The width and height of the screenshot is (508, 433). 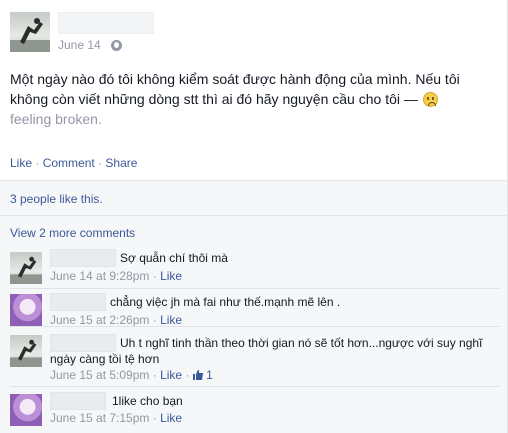 What do you see at coordinates (69, 163) in the screenshot?
I see `comment-button: Comment` at bounding box center [69, 163].